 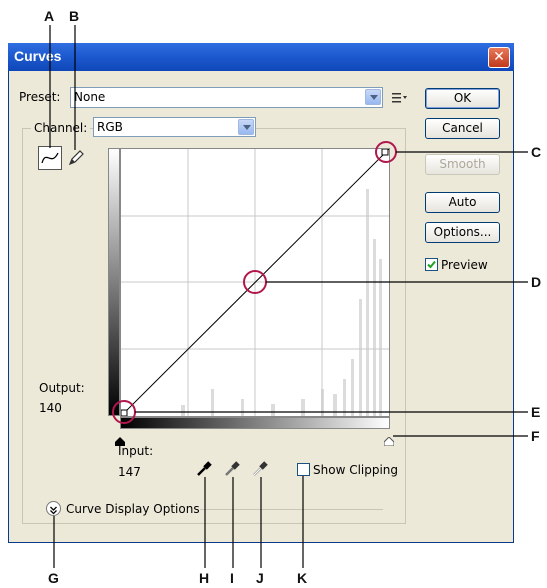 What do you see at coordinates (260, 578) in the screenshot?
I see `callout-j: J` at bounding box center [260, 578].